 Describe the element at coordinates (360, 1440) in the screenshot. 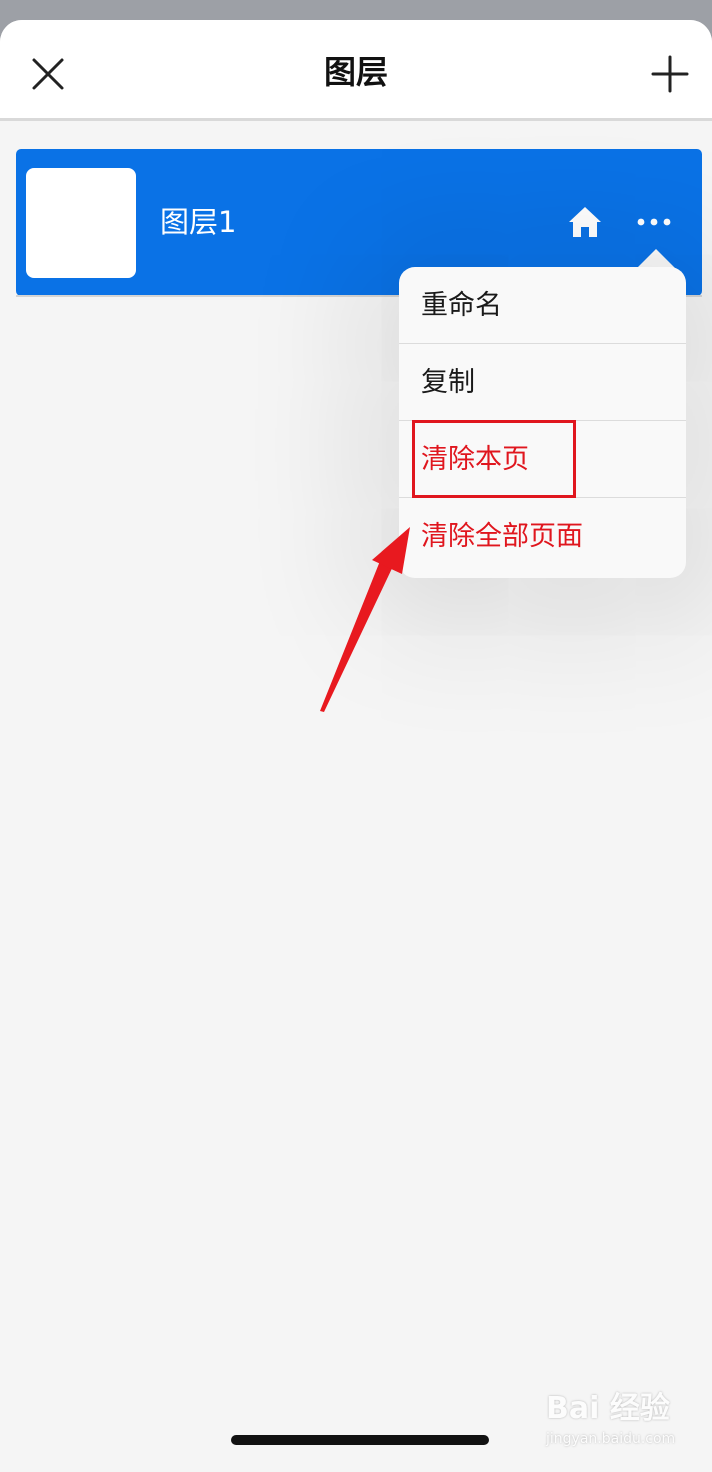

I see `home-indicator` at that location.